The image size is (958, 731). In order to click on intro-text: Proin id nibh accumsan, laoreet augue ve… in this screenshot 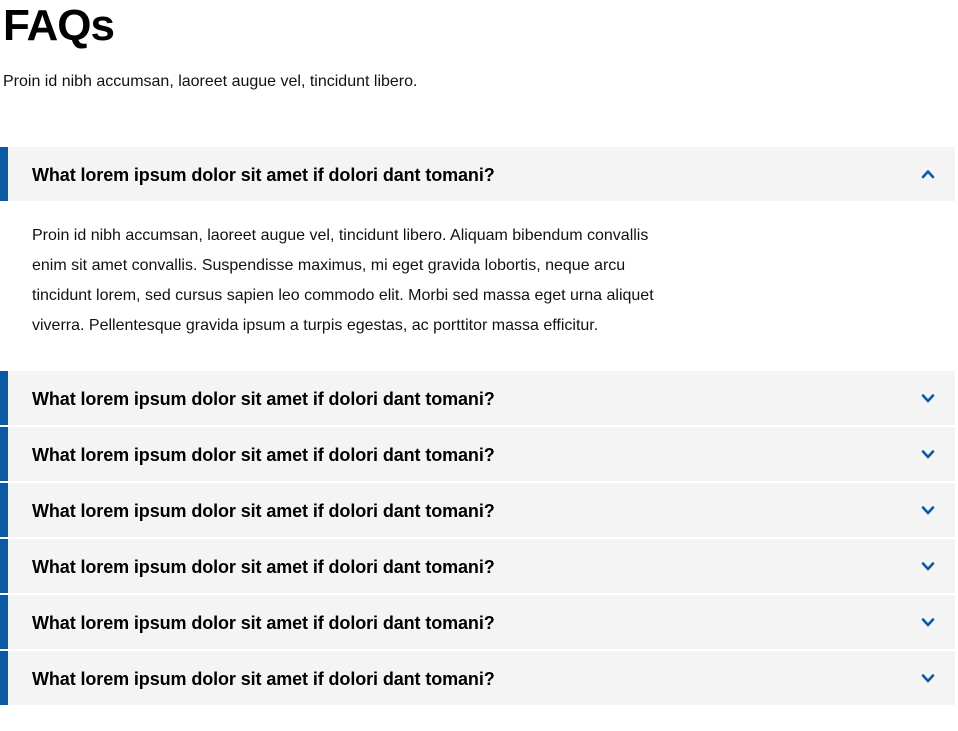, I will do `click(210, 81)`.